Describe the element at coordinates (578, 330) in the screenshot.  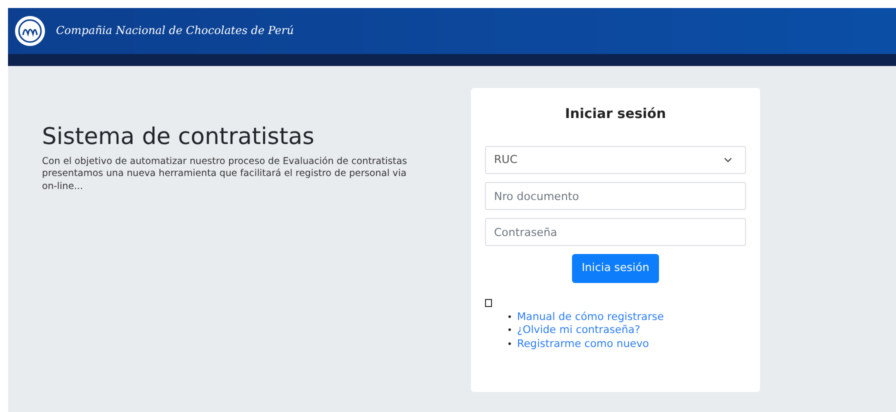
I see `help-link: ¿Olvide mi contraseña?` at that location.